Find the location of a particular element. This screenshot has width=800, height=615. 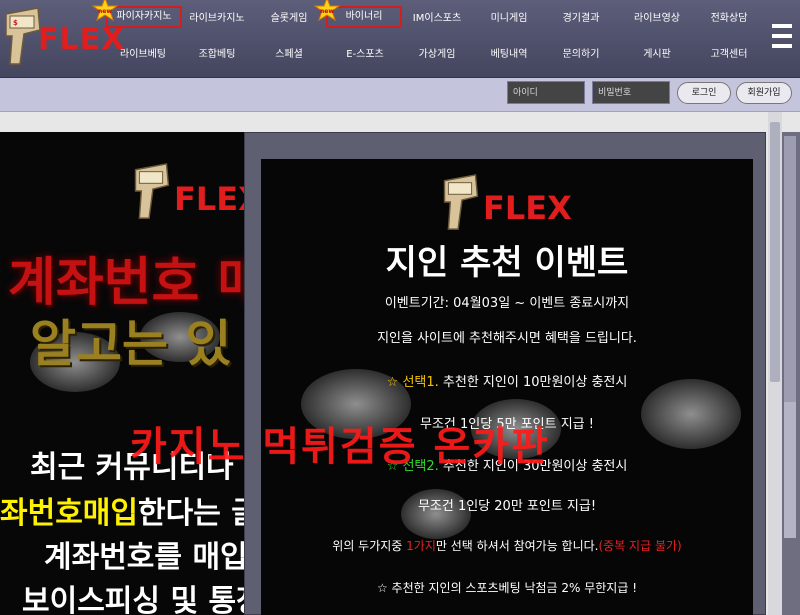

nav-combo-betting: 조합베팅 is located at coordinates (217, 55).